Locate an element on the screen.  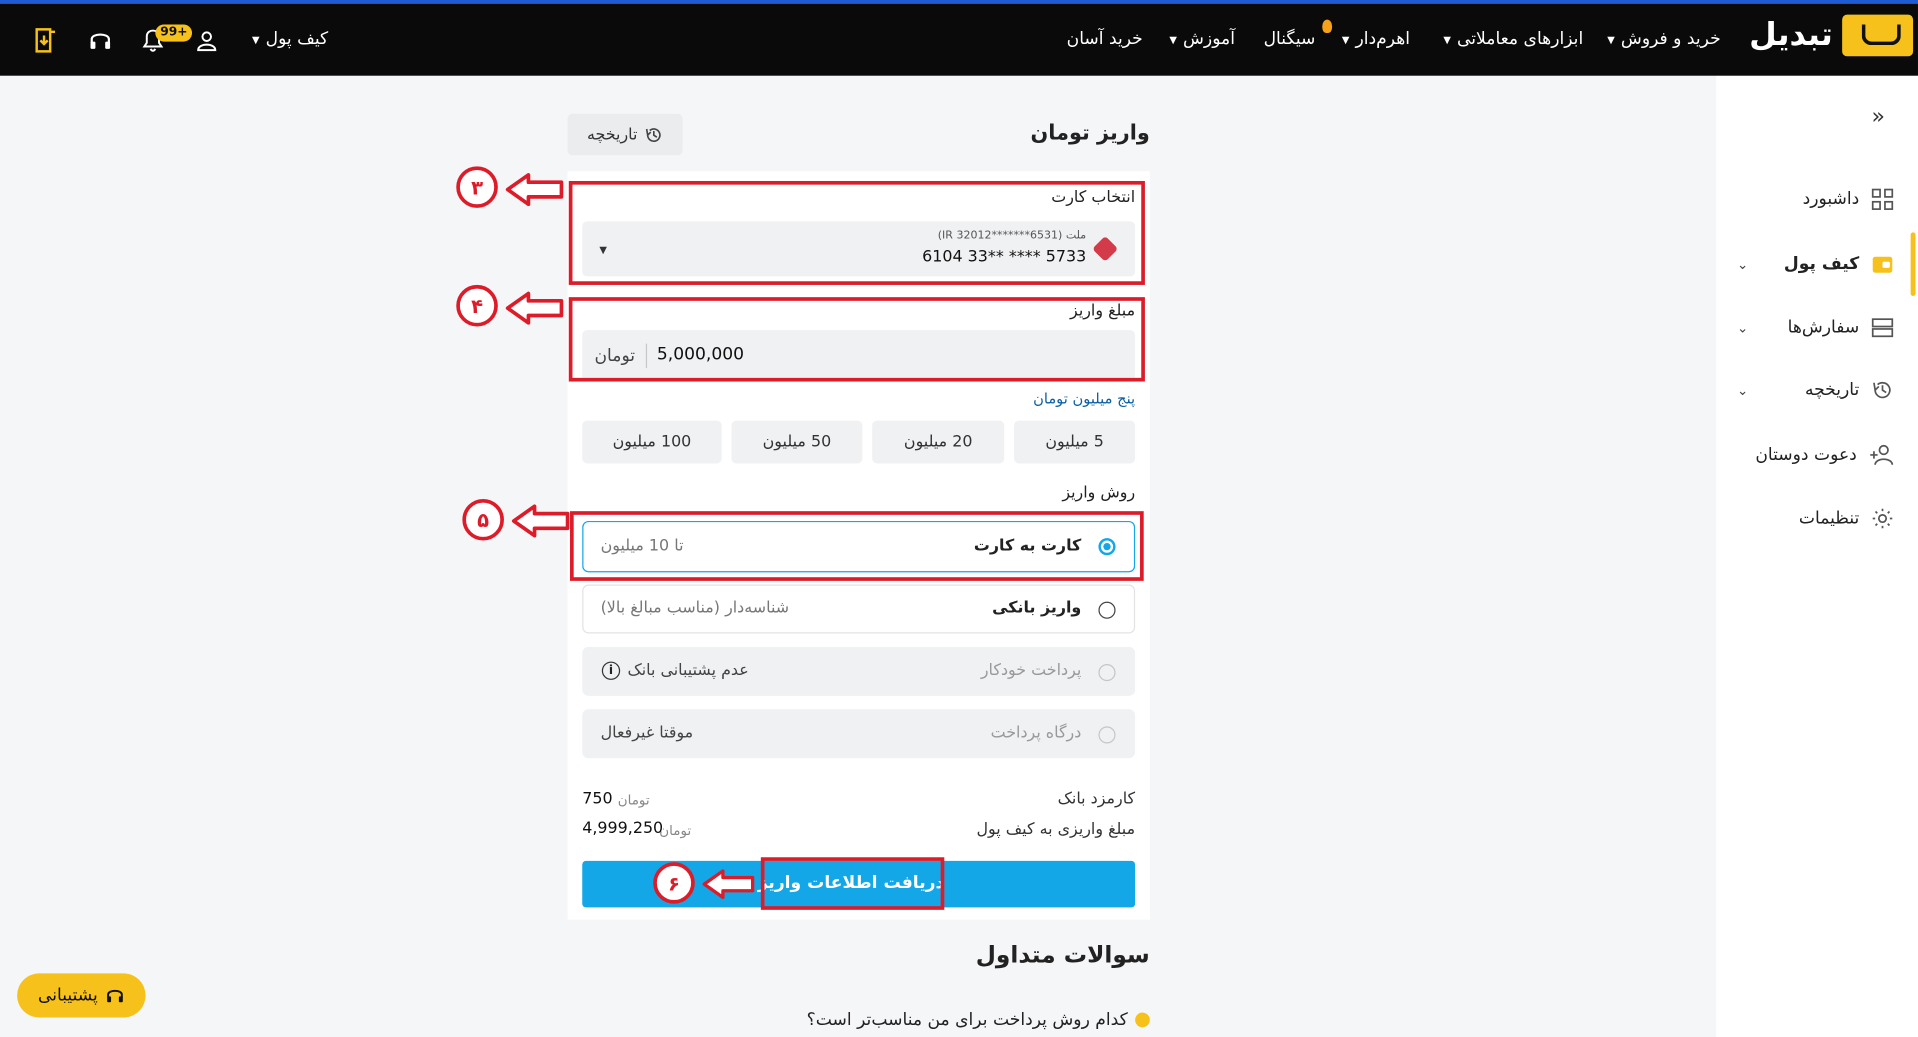
brand-name: تبدیل is located at coordinates (1791, 35).